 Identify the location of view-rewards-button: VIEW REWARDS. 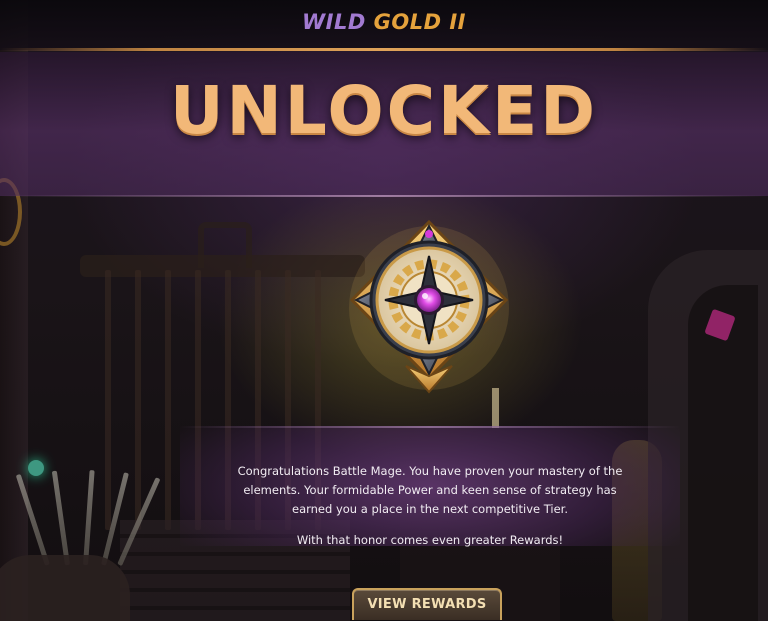
(427, 604).